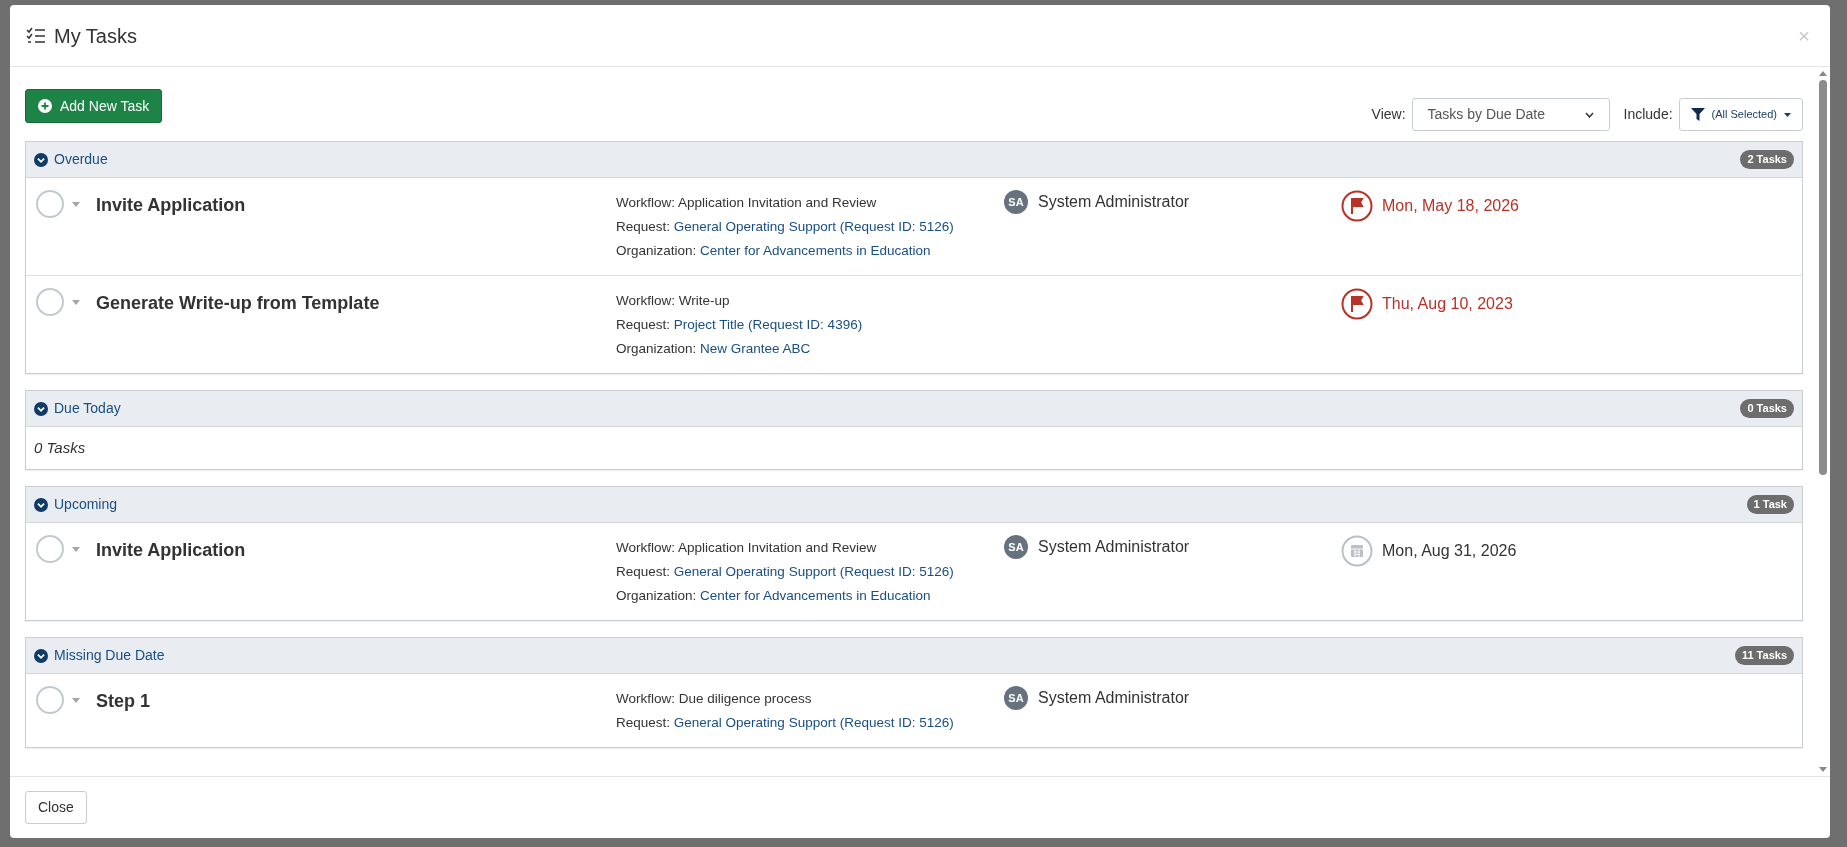 The image size is (1847, 847). Describe the element at coordinates (45, 106) in the screenshot. I see `plus-circle-icon` at that location.